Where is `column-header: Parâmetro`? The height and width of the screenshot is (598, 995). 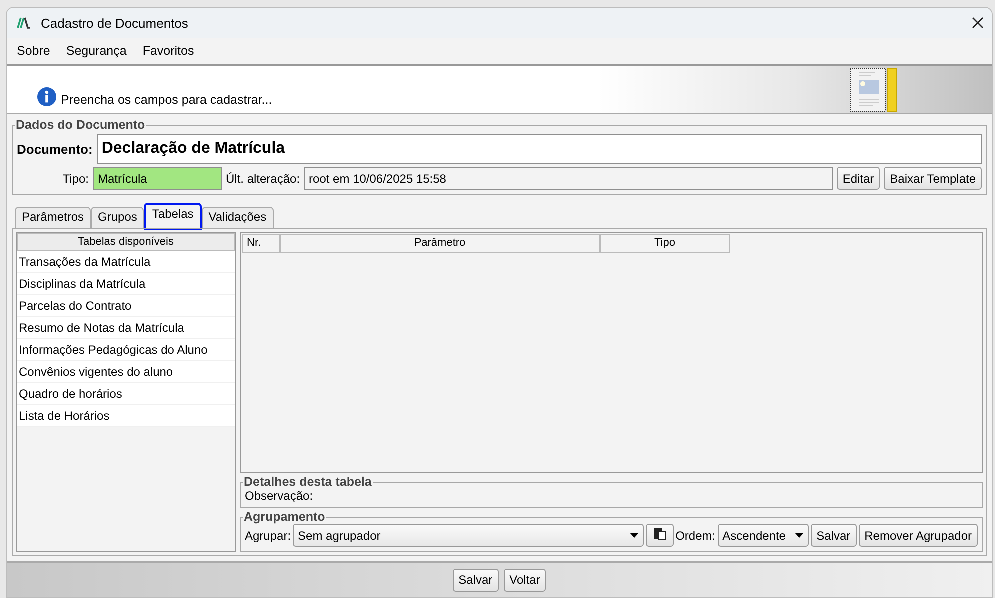 column-header: Parâmetro is located at coordinates (440, 243).